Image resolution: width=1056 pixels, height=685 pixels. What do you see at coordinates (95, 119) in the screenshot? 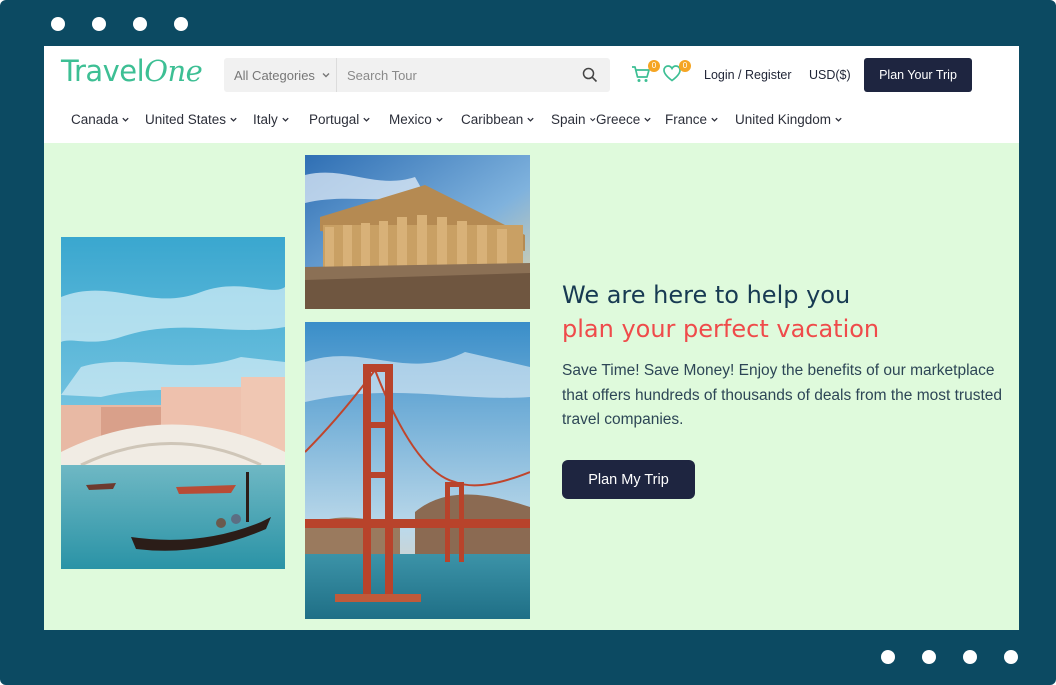
I see `nav-item-label: Canada` at bounding box center [95, 119].